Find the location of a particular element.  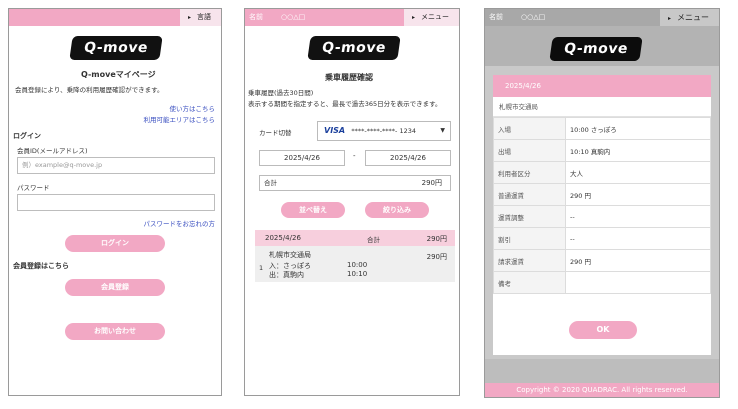

result-sum-value: 290円 is located at coordinates (436, 239).